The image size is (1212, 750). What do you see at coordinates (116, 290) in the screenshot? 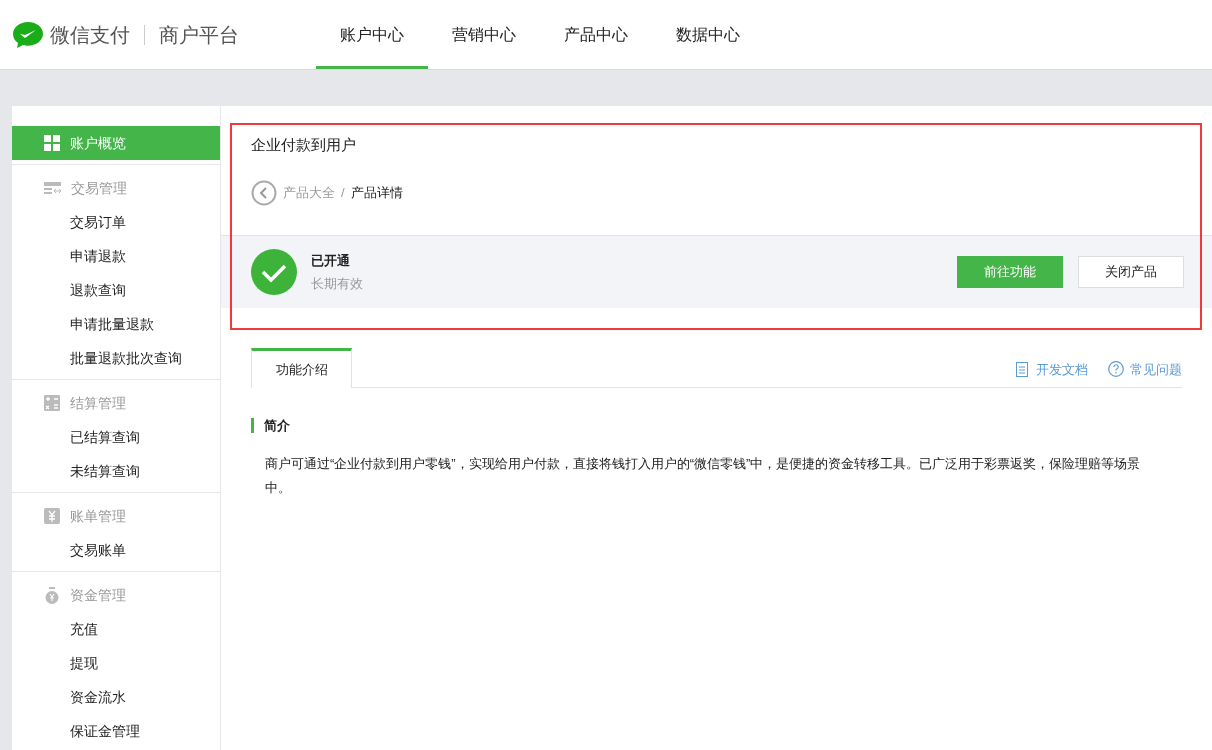
I see `sidebar-item: 退款查询` at bounding box center [116, 290].